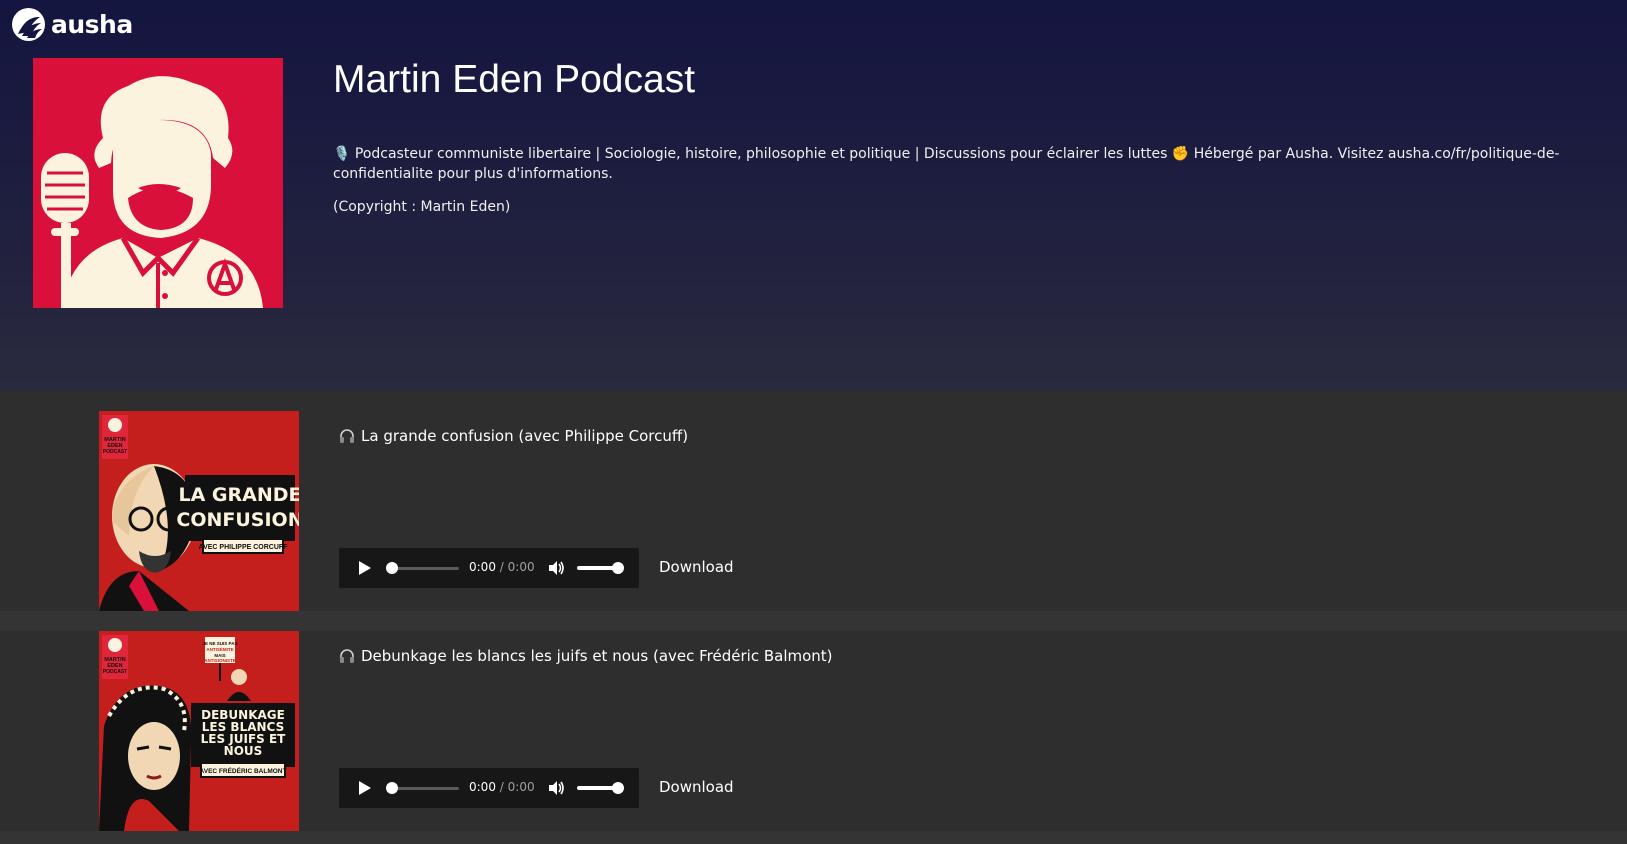 This screenshot has width=1627, height=844. What do you see at coordinates (237, 520) in the screenshot?
I see `episode-art-title-line2: CONFUSION` at bounding box center [237, 520].